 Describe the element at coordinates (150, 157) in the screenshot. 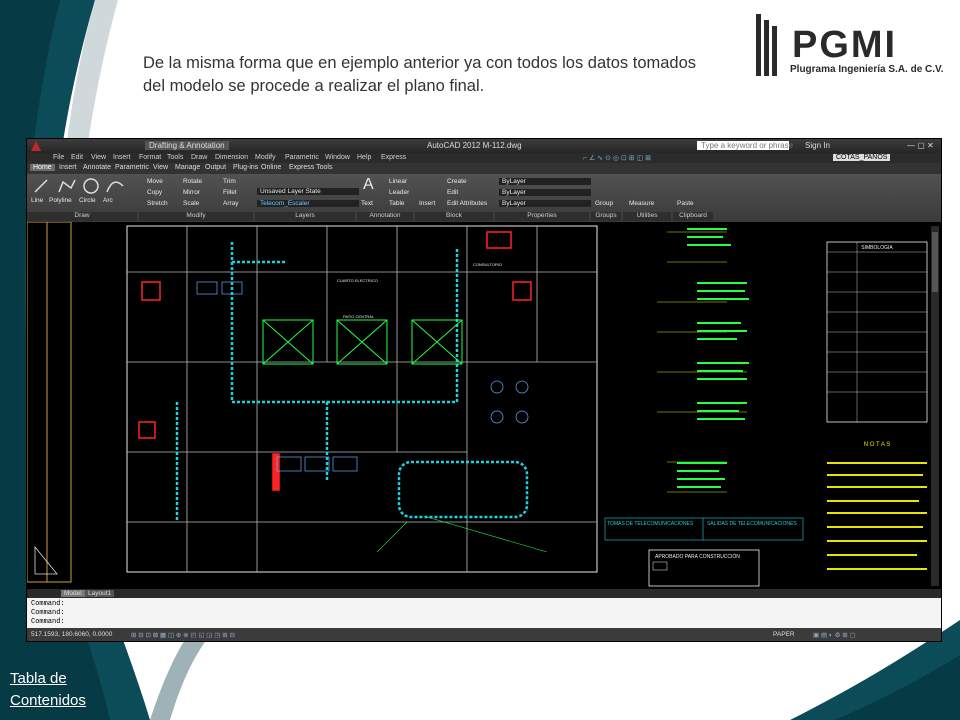

I see `menu-format: Format` at that location.